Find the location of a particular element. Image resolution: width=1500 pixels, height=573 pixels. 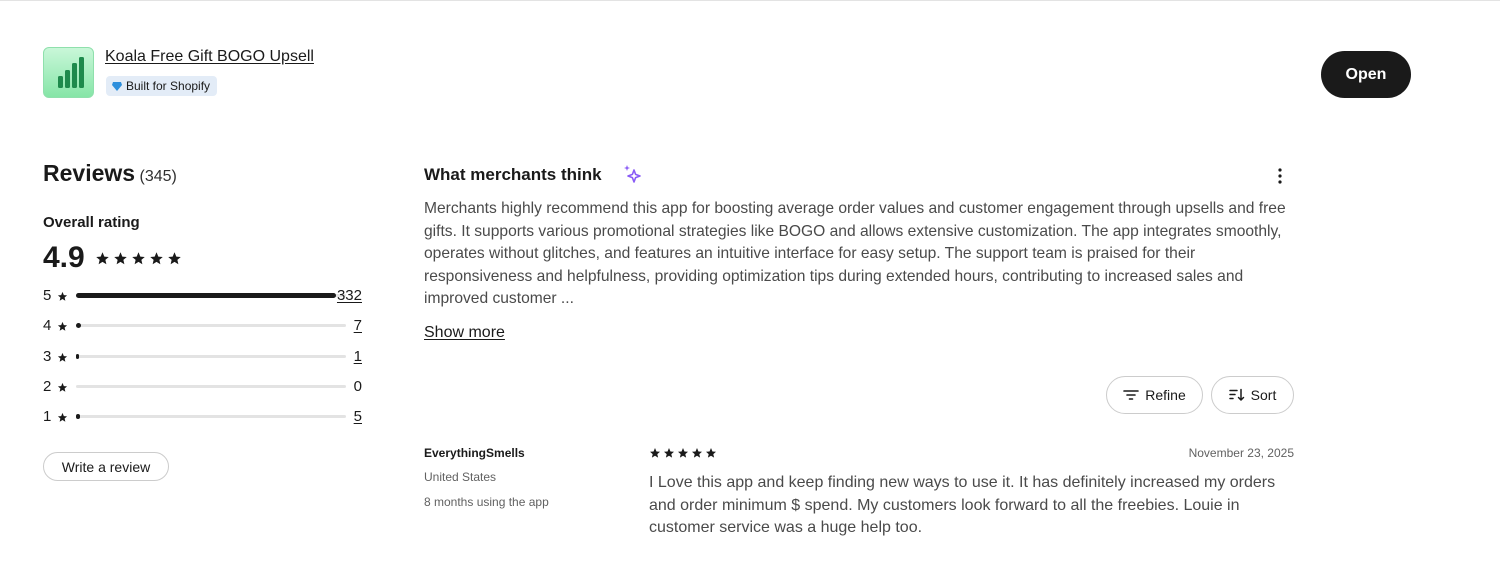

review-stars is located at coordinates (683, 453).